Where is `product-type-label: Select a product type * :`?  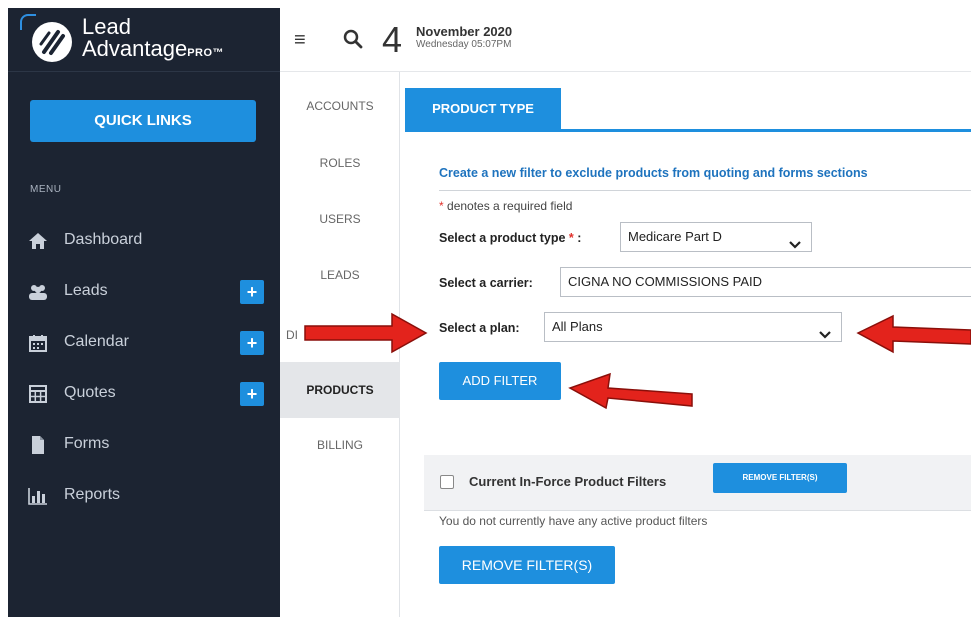 product-type-label: Select a product type * : is located at coordinates (510, 238).